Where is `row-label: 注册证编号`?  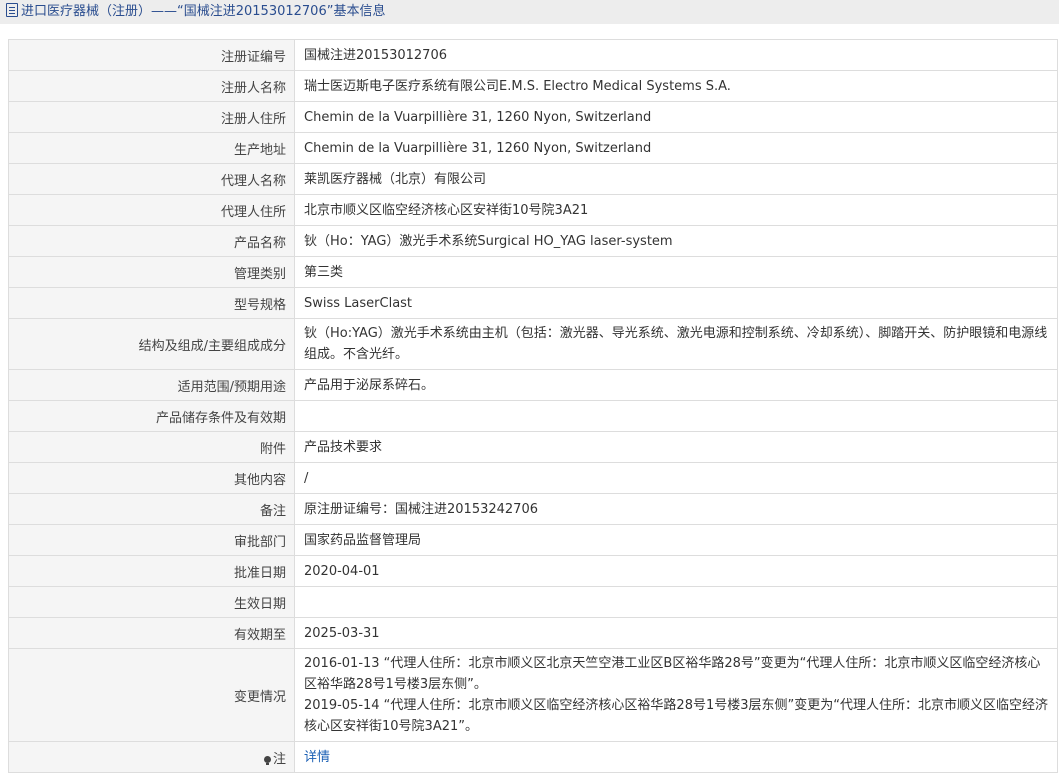
row-label: 注册证编号 is located at coordinates (151, 55).